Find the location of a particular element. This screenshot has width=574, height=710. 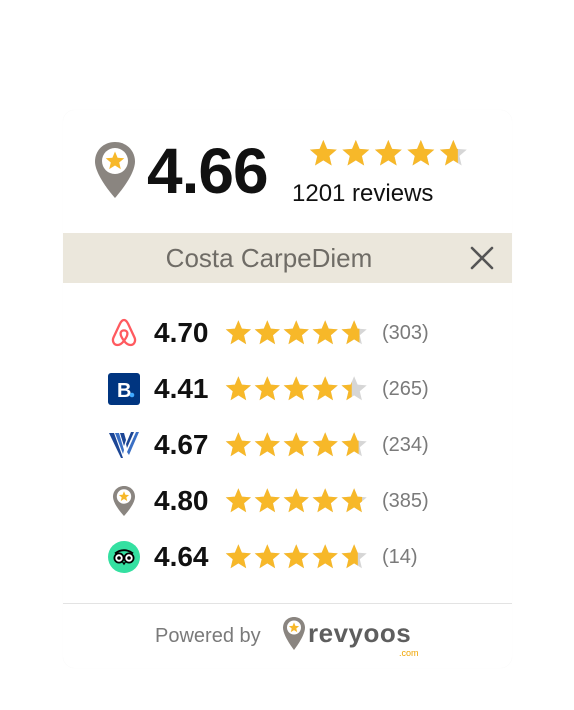

platform-row-vrbo: 4.67 (234) is located at coordinates (297, 445).